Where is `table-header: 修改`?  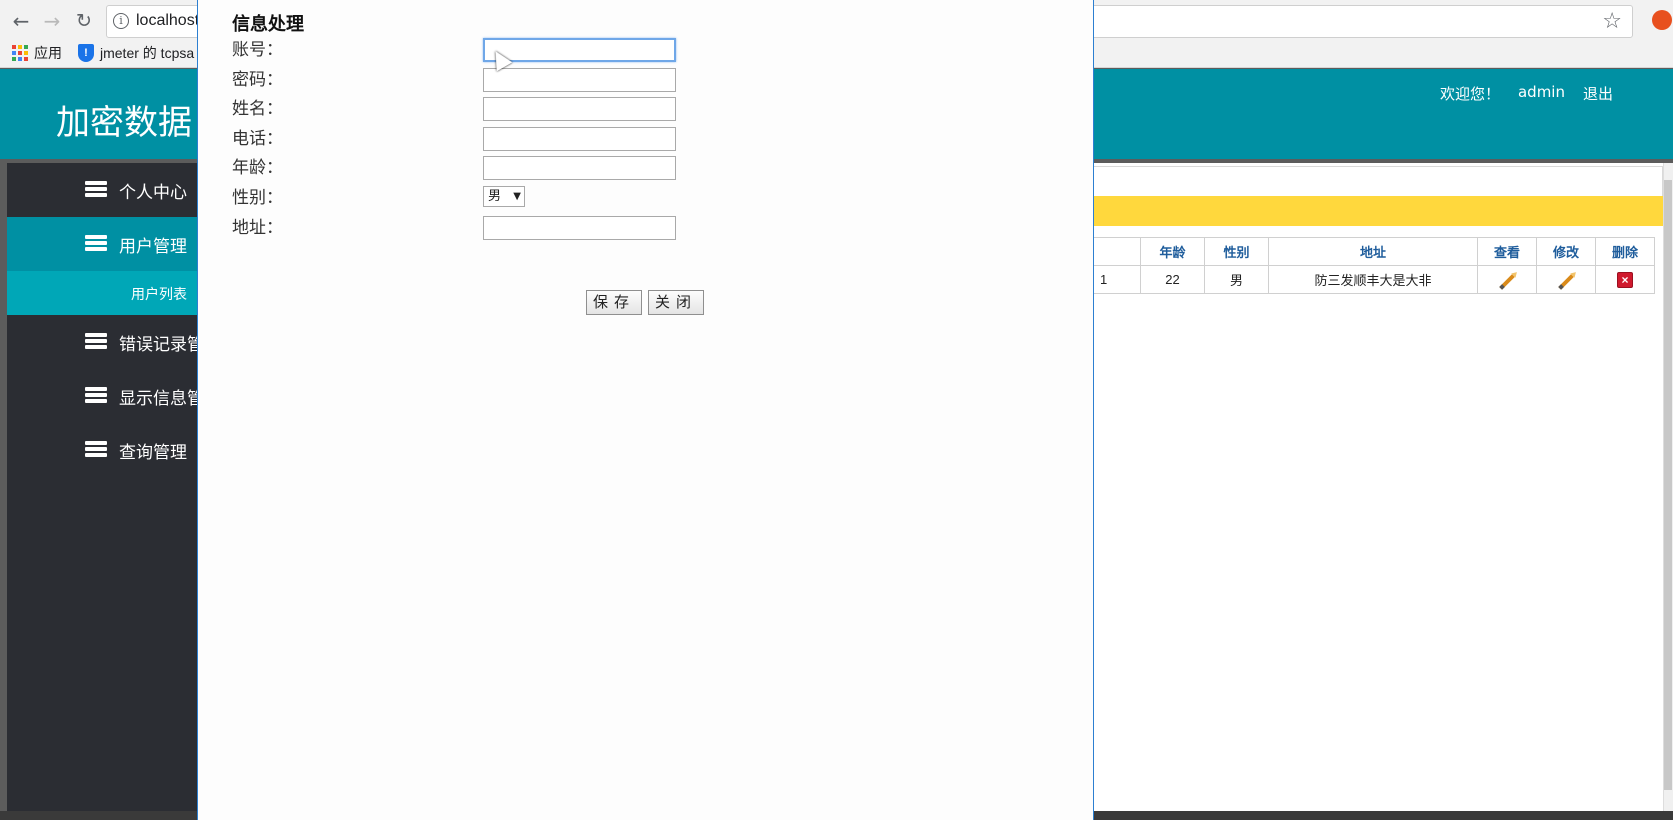 table-header: 修改 is located at coordinates (1566, 251).